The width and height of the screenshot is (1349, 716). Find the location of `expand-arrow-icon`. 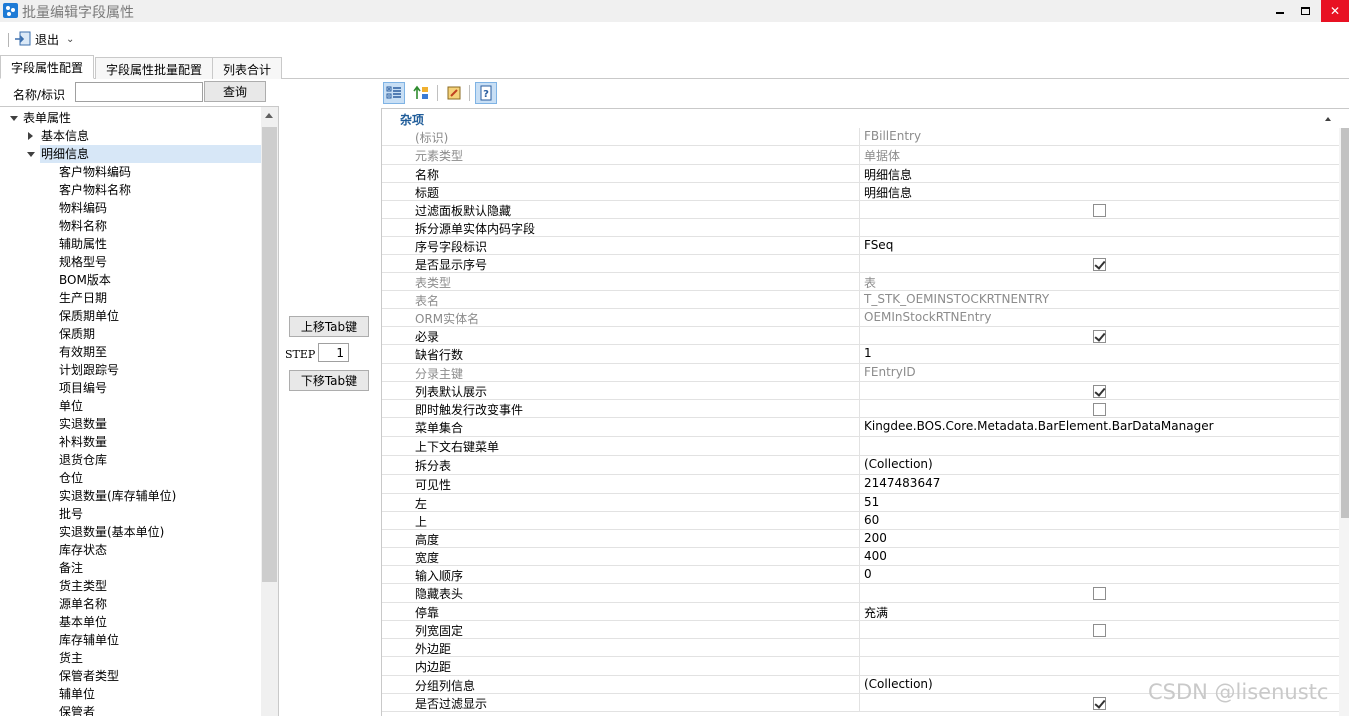

expand-arrow-icon is located at coordinates (31, 154).